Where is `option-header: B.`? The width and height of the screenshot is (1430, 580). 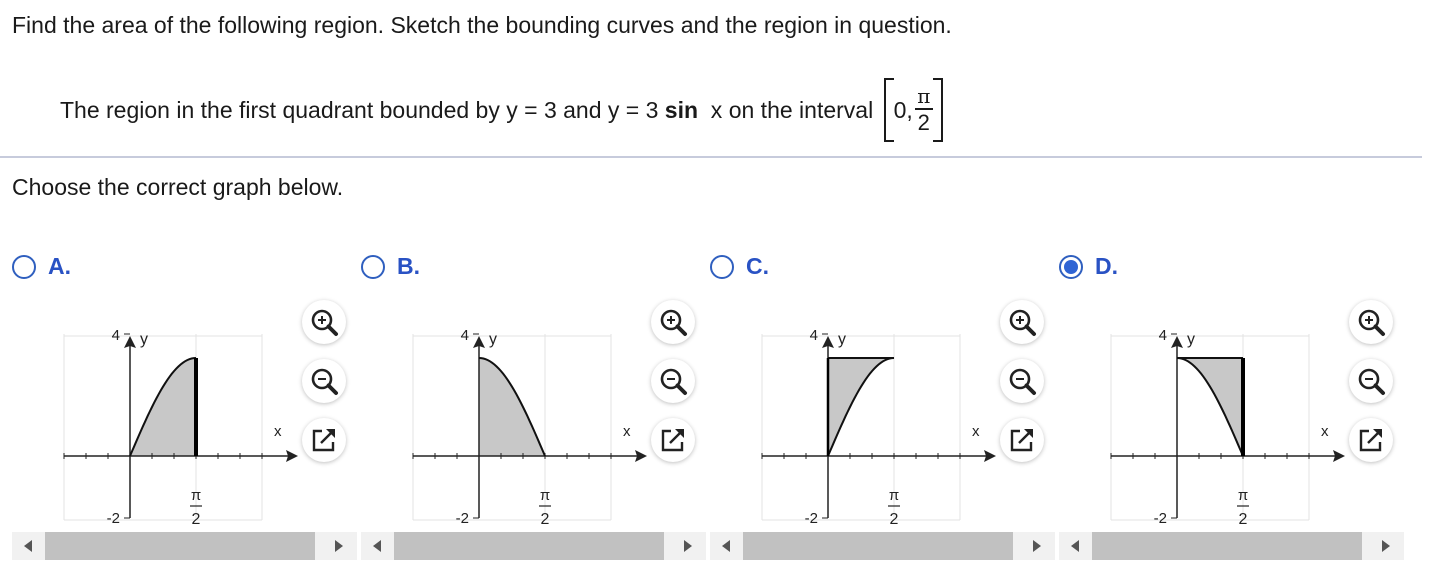
option-header: B. is located at coordinates (390, 266).